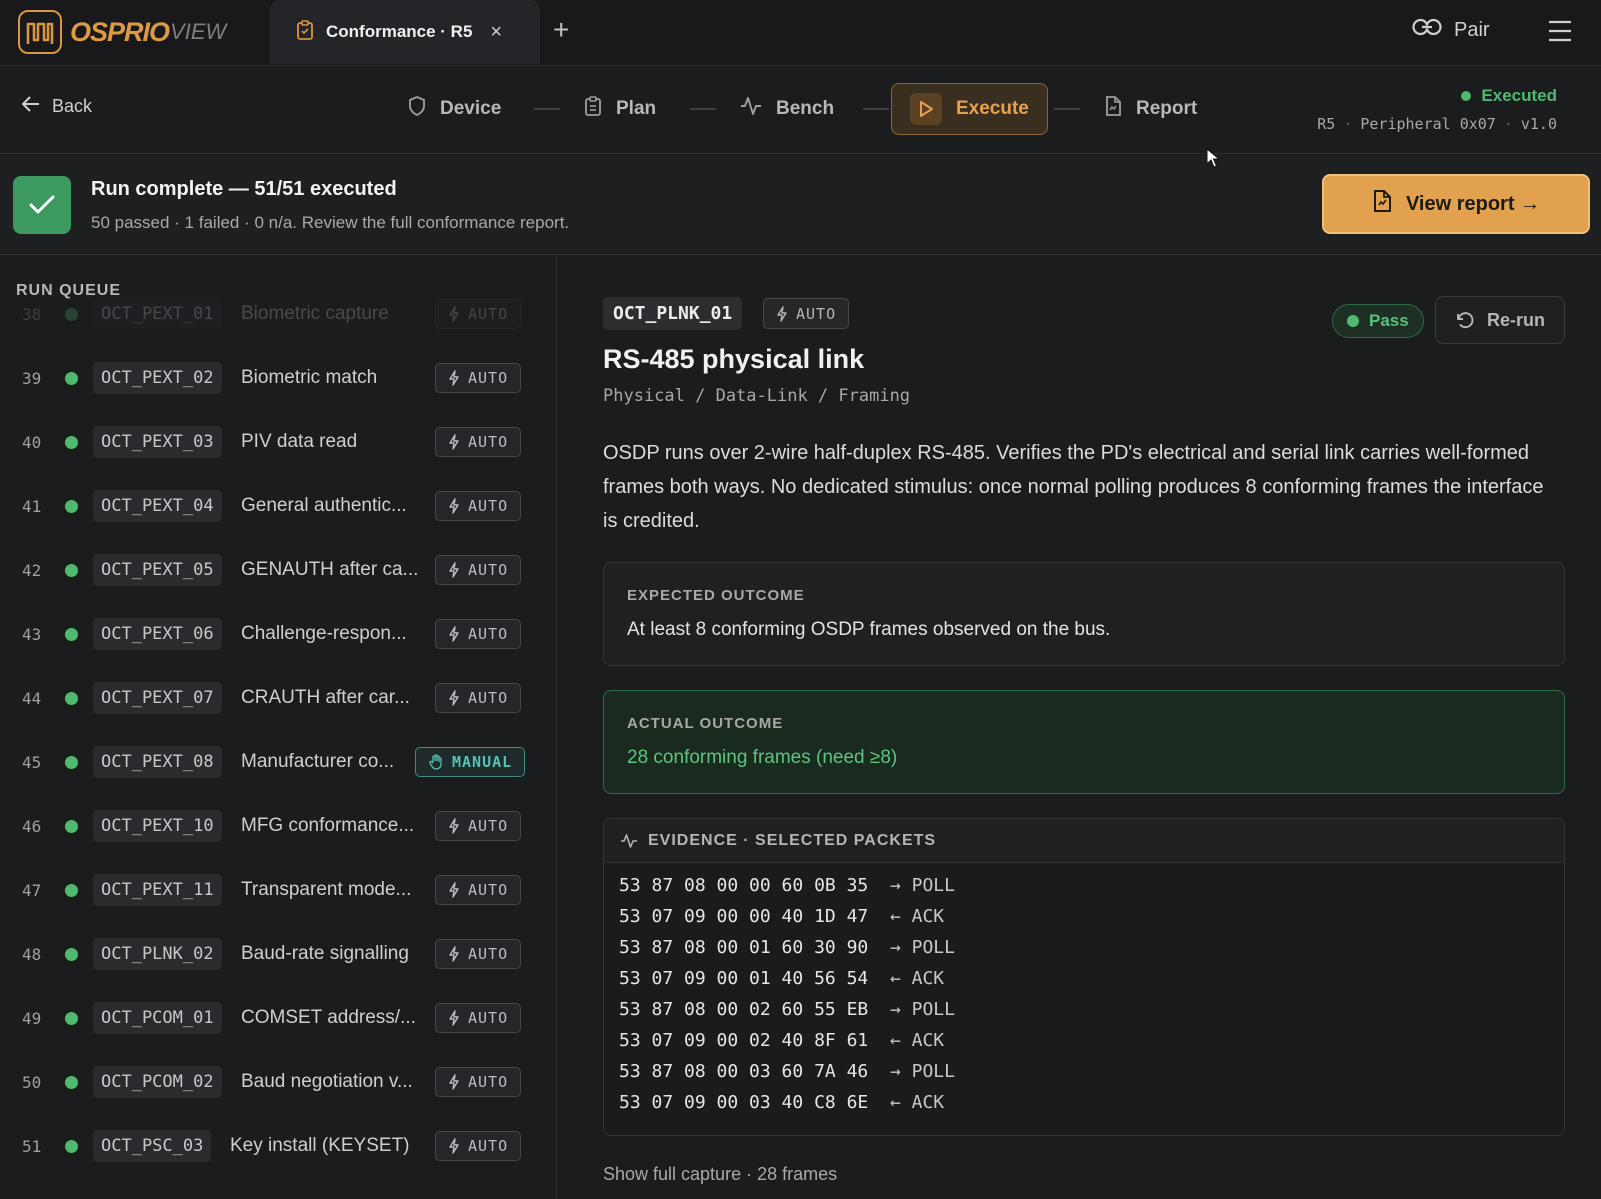  I want to click on queue-item: 46 OCT_PEXT_10 MFG conformance... AUTO, so click(278, 826).